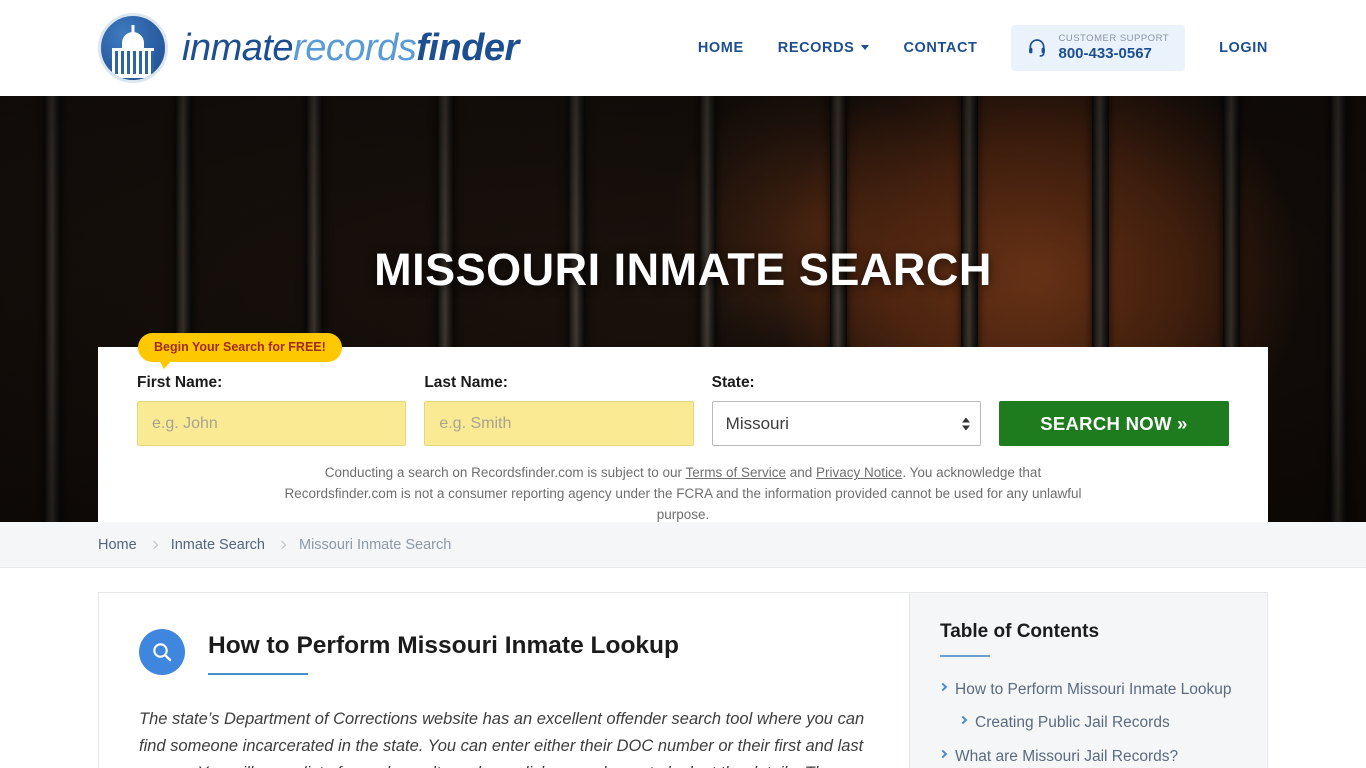 The image size is (1366, 768). What do you see at coordinates (1113, 54) in the screenshot?
I see `support-phone-number: 800-433-0567` at bounding box center [1113, 54].